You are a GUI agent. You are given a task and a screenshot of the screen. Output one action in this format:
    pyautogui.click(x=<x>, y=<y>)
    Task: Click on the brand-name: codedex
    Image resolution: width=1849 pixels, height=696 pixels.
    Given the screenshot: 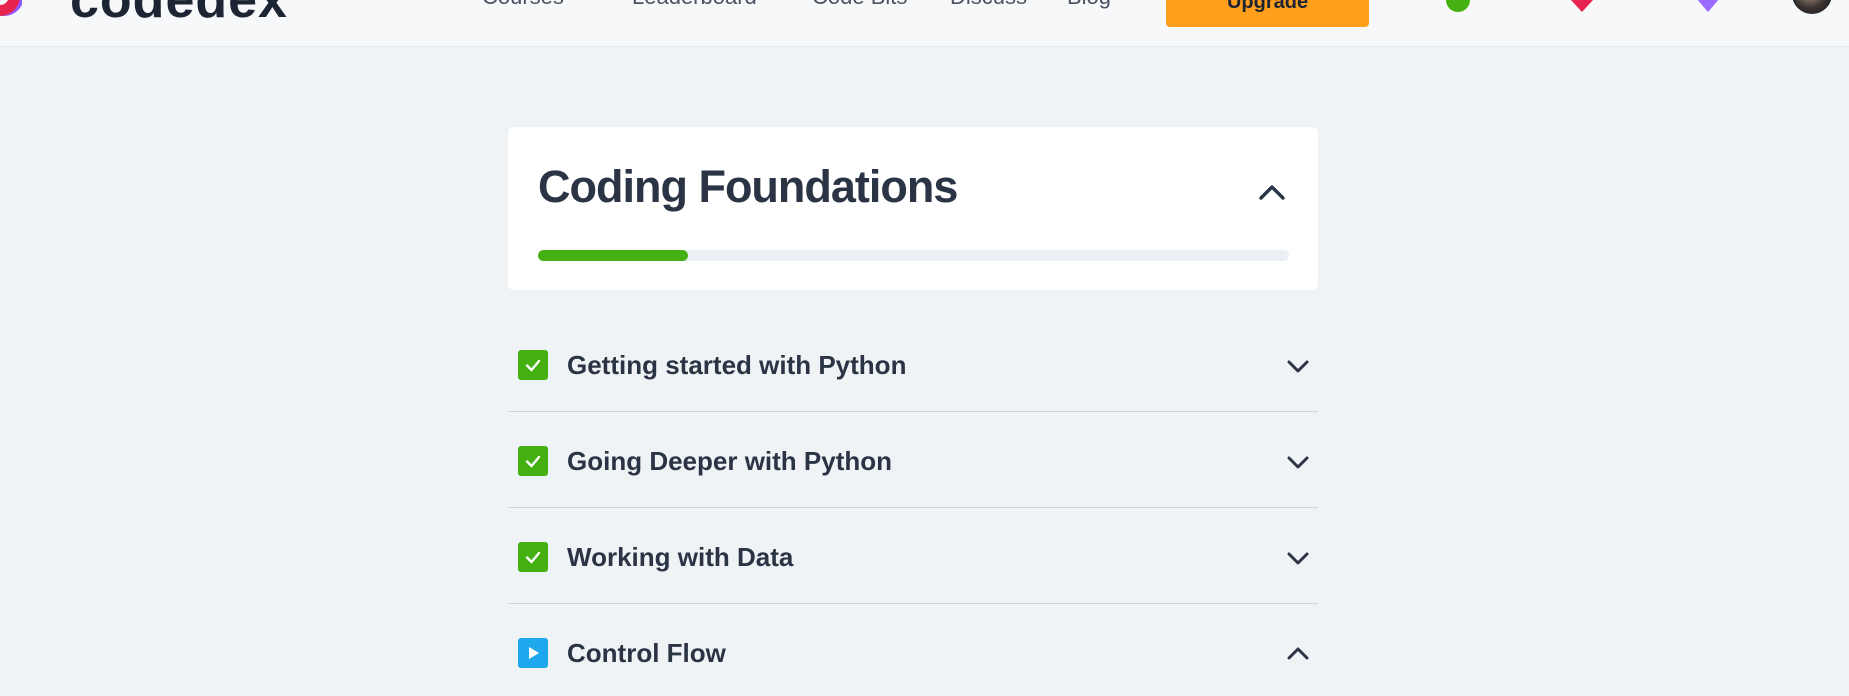 What is the action you would take?
    pyautogui.click(x=179, y=15)
    